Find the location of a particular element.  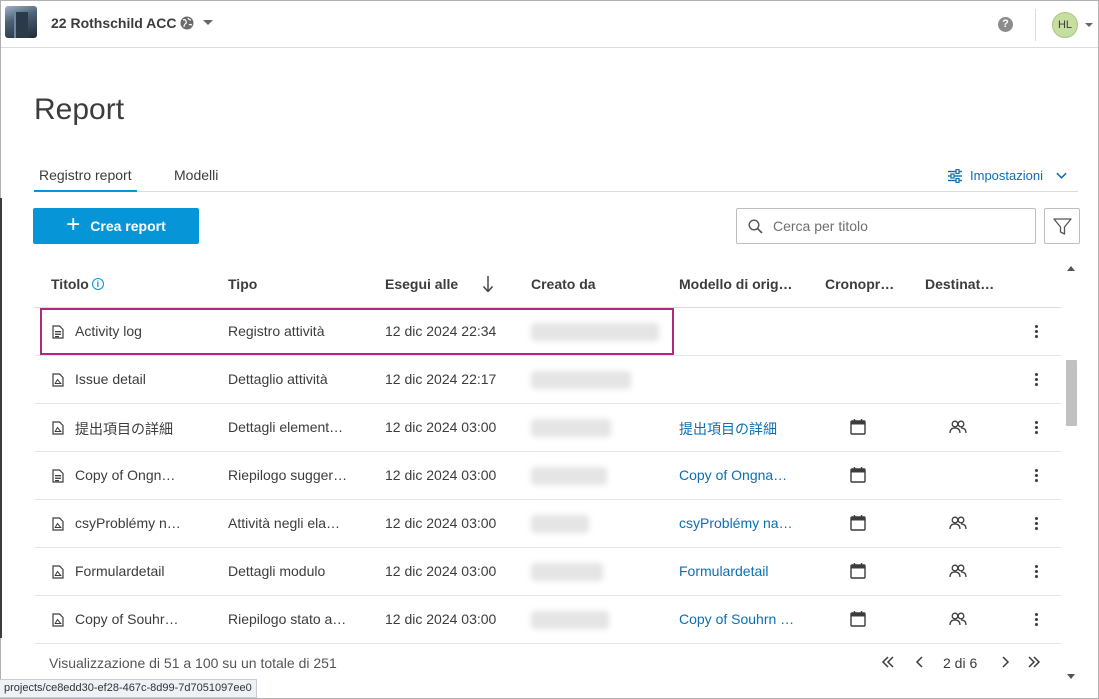

tab-bar: Registro report Modelli Impostazioni is located at coordinates (556, 176).